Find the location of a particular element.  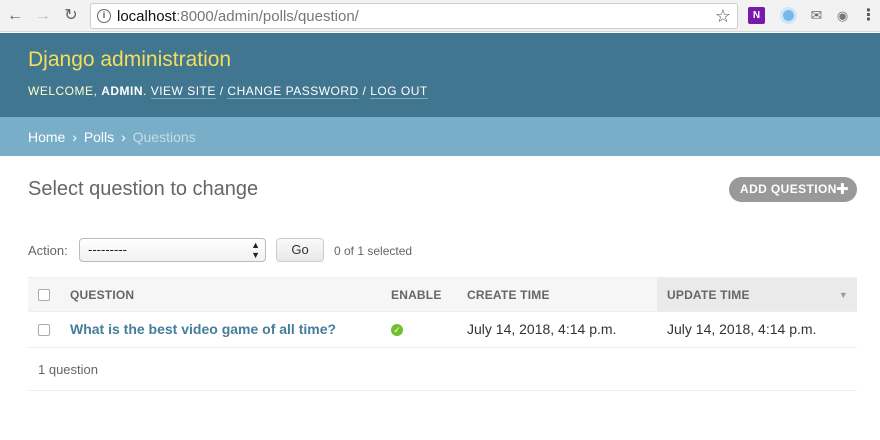

column-header-question: QUESTION is located at coordinates (102, 294).